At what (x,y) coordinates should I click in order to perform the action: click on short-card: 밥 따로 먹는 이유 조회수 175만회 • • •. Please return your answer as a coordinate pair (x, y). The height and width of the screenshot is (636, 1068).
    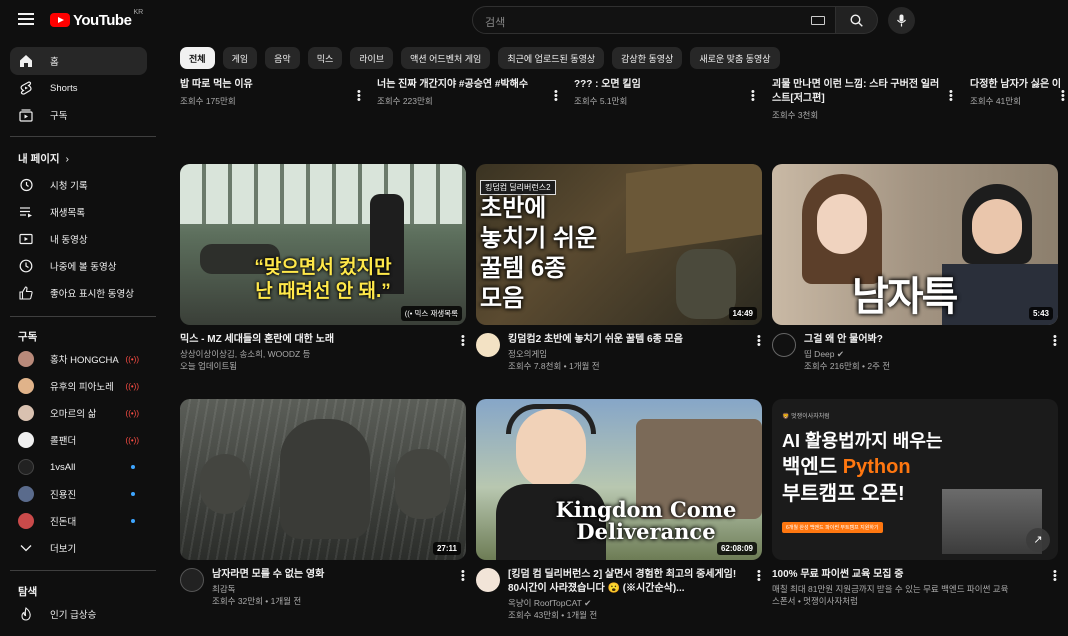
    Looking at the image, I should click on (274, 92).